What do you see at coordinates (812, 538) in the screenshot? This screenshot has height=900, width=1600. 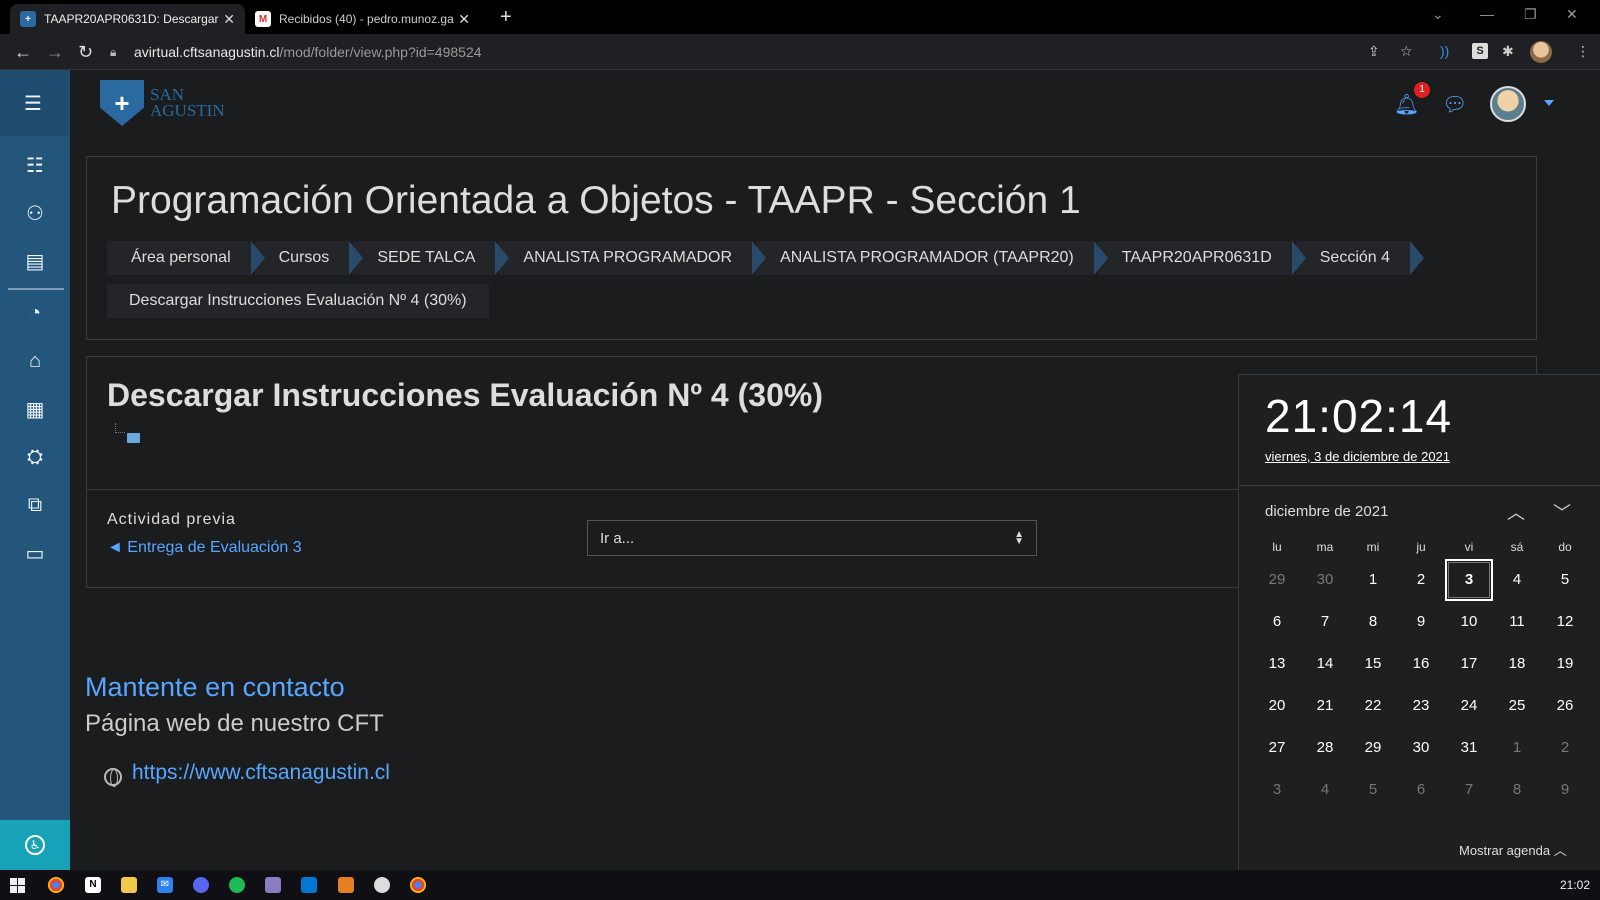 I see `jump-to-select: Ir a... ▲ ▼` at bounding box center [812, 538].